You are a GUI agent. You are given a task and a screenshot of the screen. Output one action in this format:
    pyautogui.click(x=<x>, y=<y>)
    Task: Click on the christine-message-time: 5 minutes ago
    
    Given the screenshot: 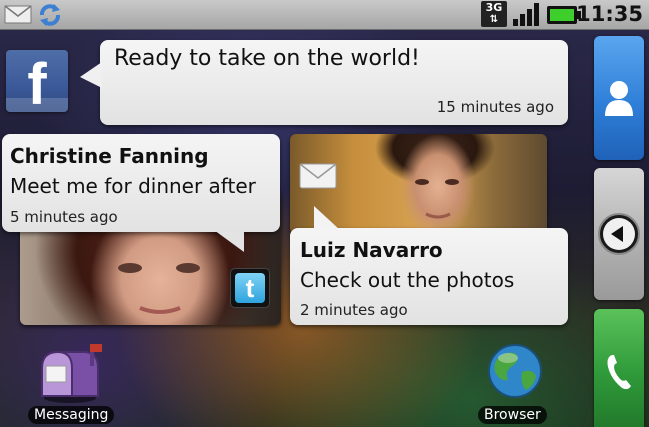 What is the action you would take?
    pyautogui.click(x=64, y=217)
    